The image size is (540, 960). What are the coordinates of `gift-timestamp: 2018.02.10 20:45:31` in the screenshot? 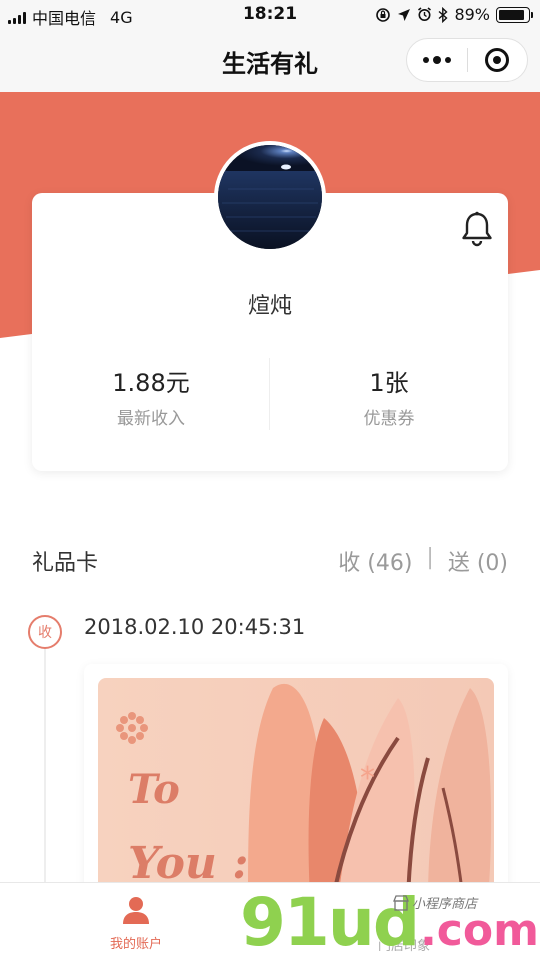 It's located at (195, 627).